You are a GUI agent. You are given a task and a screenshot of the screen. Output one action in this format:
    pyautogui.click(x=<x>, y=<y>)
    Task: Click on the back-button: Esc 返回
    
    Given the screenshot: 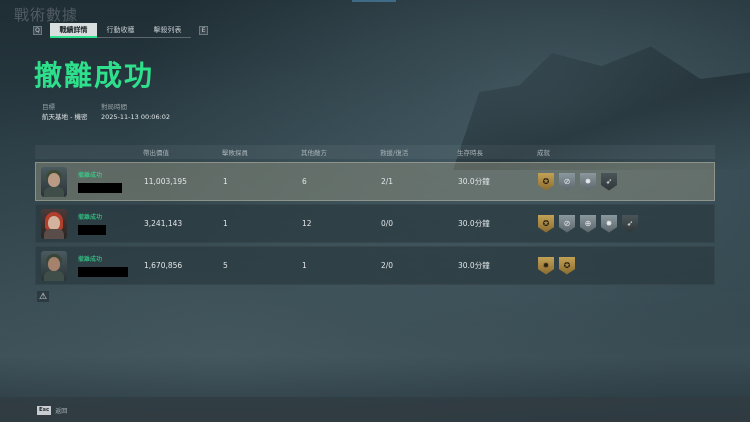 What is the action you would take?
    pyautogui.click(x=52, y=410)
    